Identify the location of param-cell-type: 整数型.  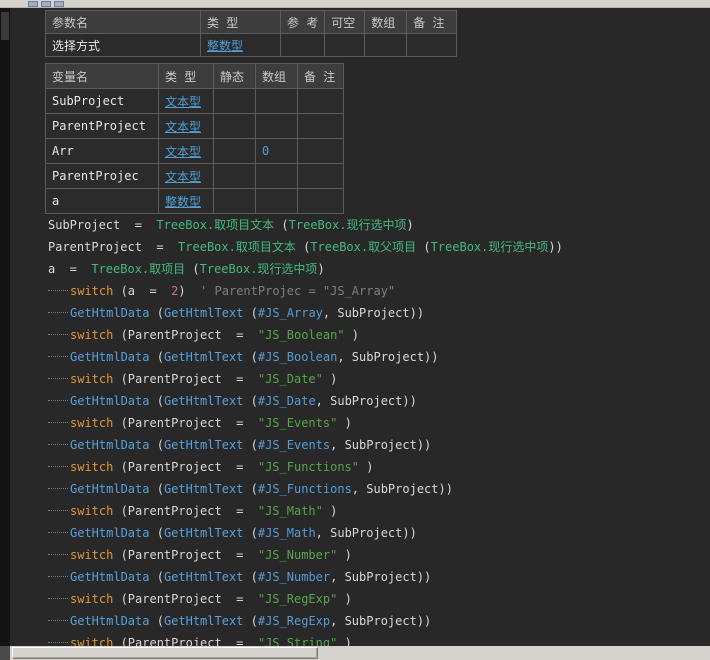
(240, 45).